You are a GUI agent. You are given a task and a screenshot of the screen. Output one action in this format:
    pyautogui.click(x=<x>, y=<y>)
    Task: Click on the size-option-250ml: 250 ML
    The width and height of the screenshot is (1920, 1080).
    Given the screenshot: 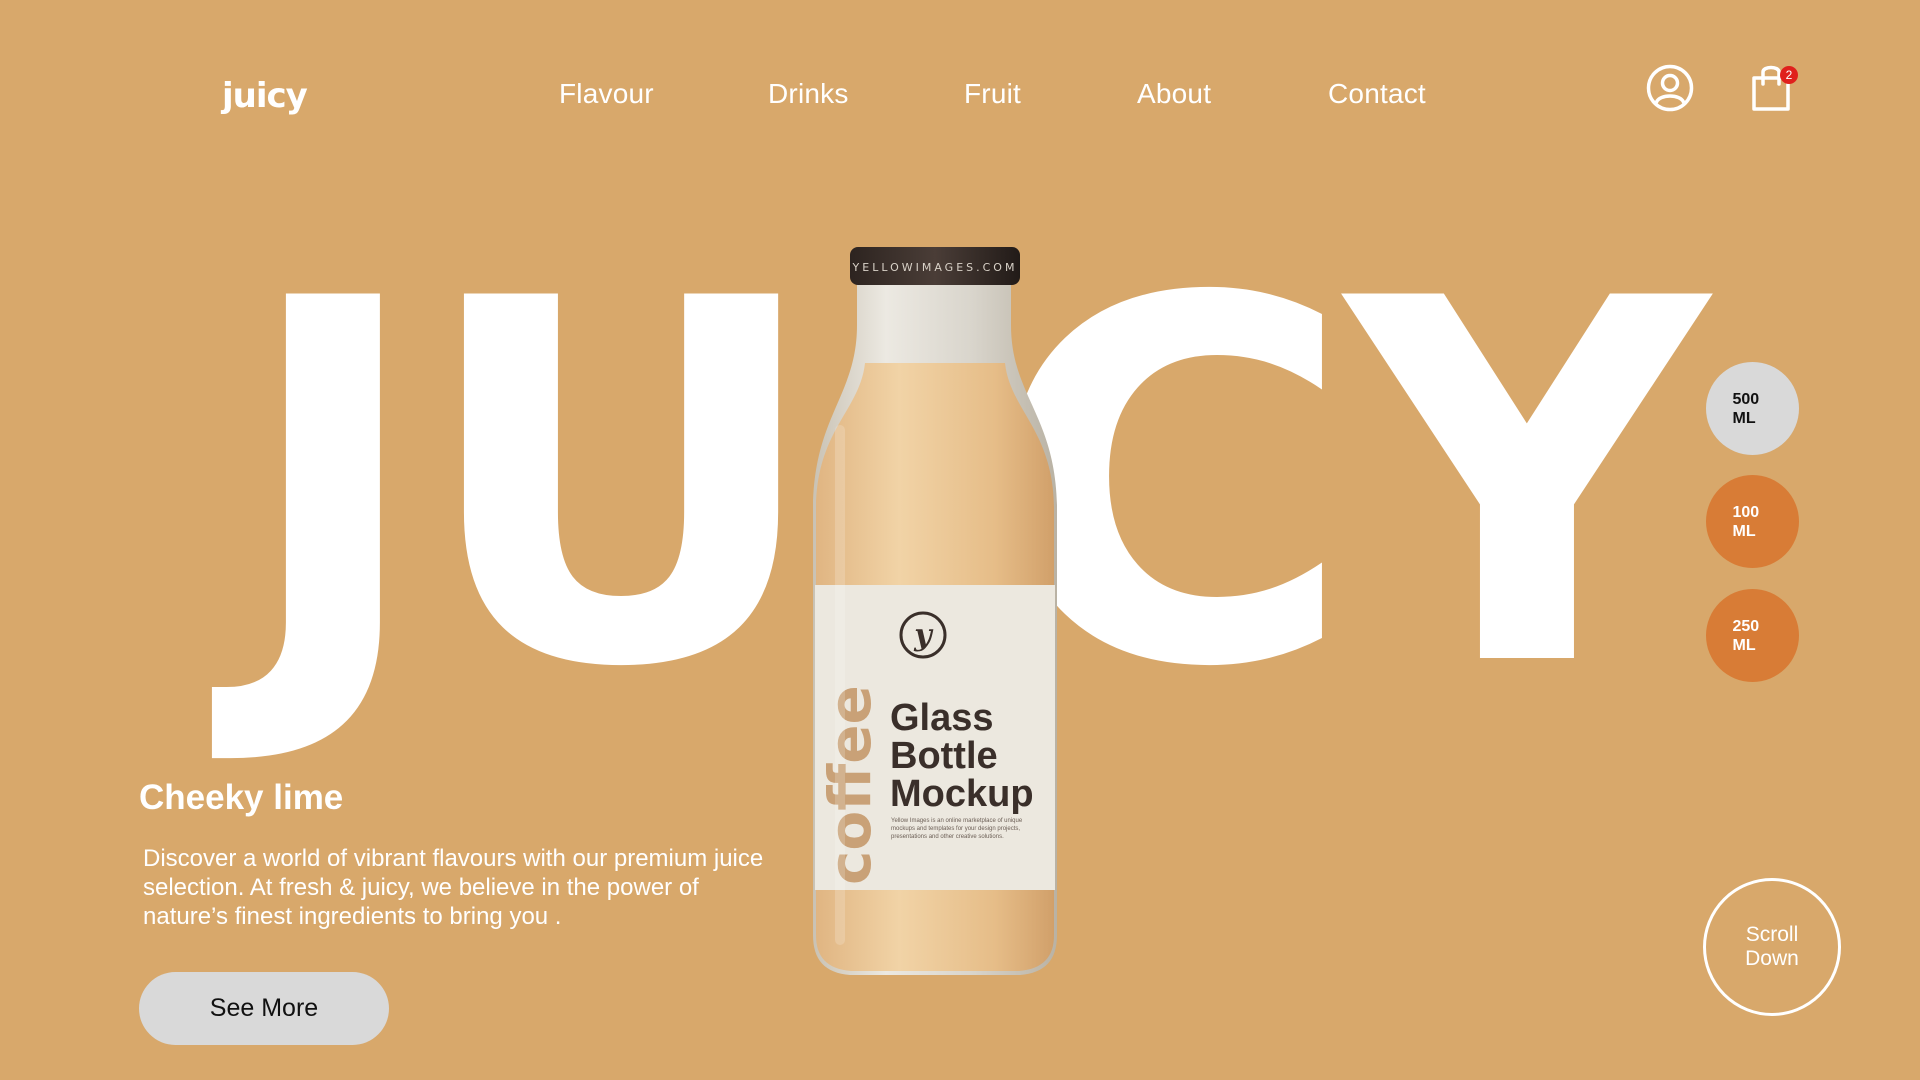 What is the action you would take?
    pyautogui.click(x=1752, y=635)
    